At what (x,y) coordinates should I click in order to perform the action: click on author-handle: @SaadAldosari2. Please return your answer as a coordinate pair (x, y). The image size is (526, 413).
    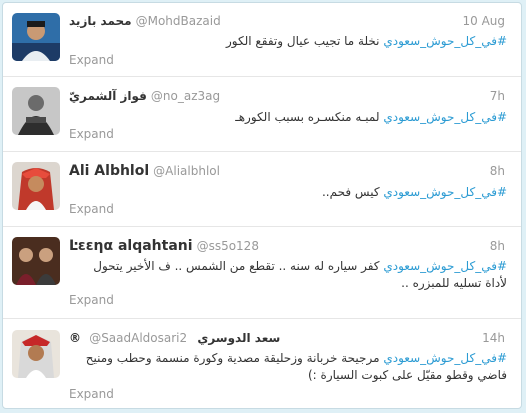
    Looking at the image, I should click on (138, 338).